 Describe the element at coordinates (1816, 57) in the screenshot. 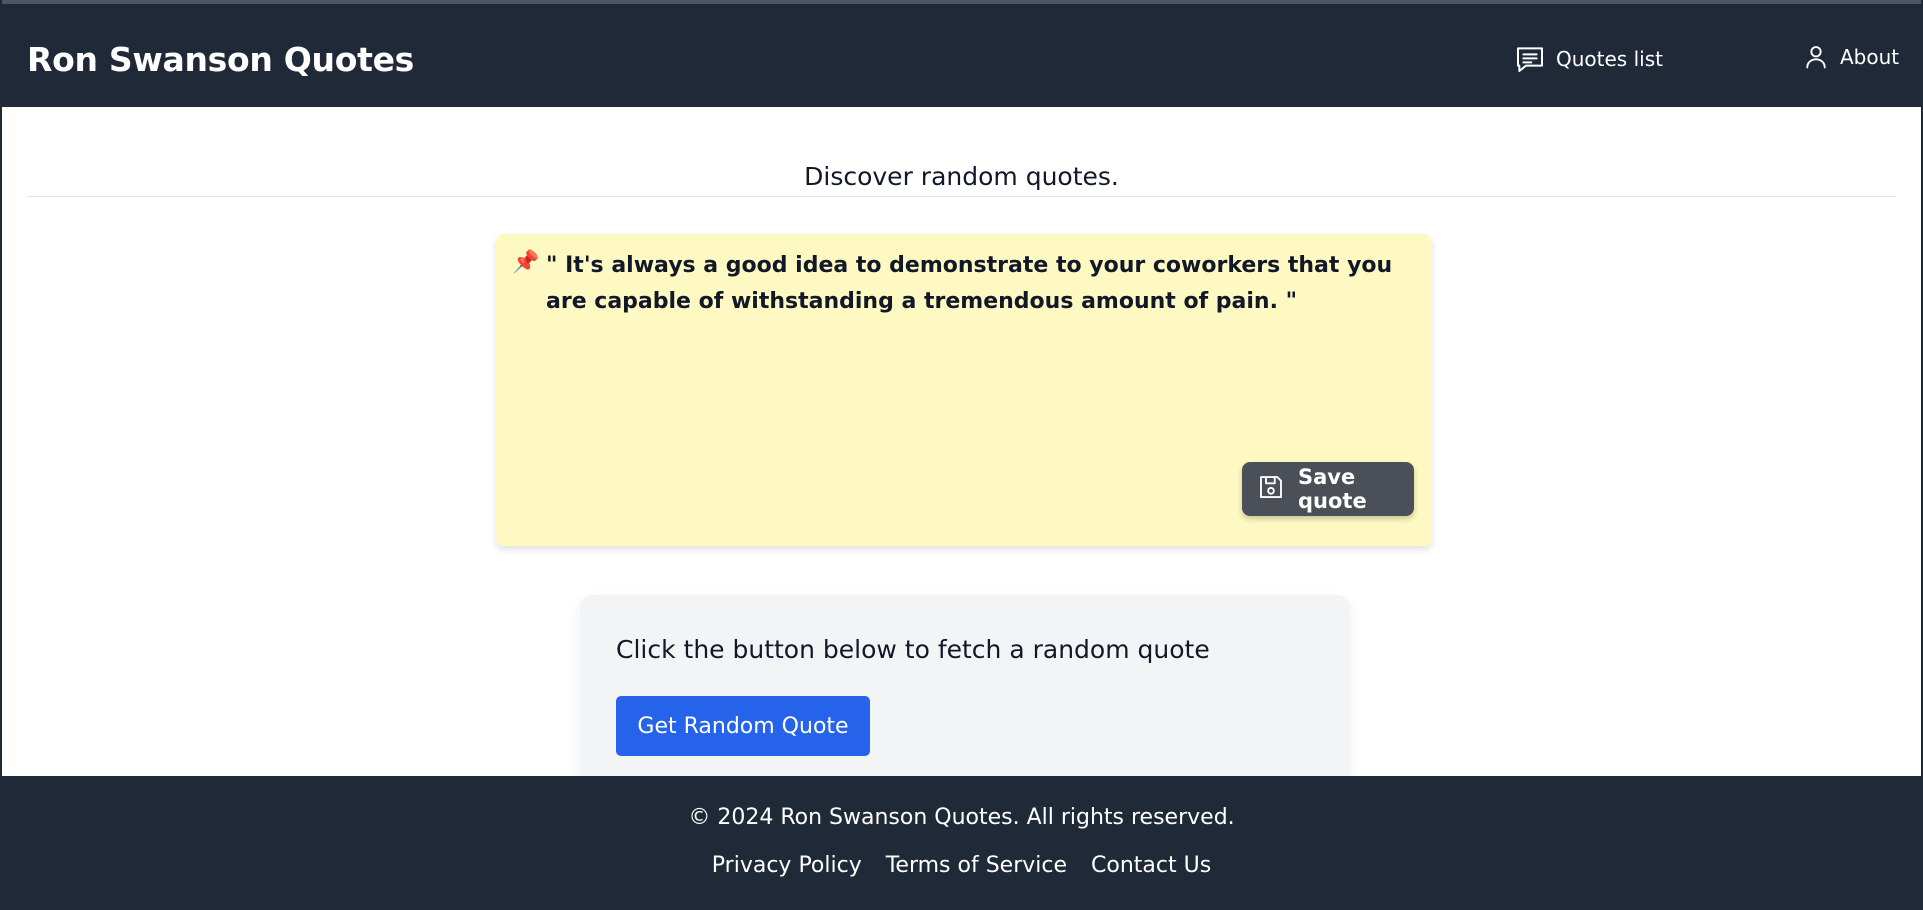

I see `user-icon` at that location.